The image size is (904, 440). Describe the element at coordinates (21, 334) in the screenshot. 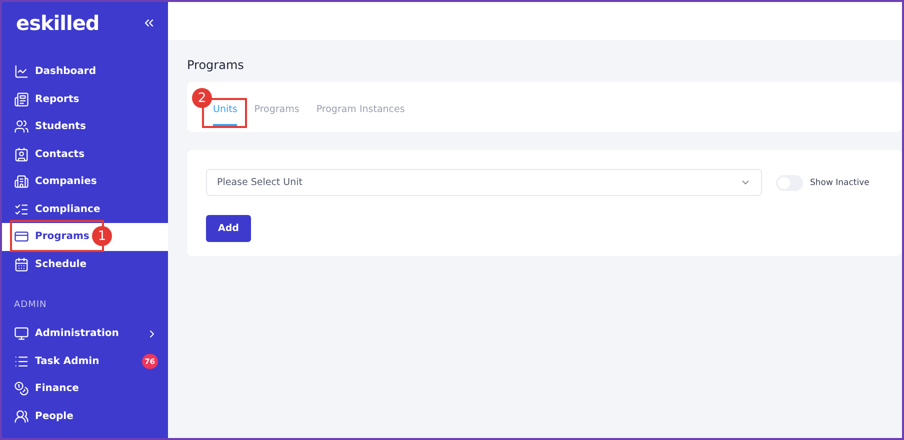

I see `monitor-icon` at that location.